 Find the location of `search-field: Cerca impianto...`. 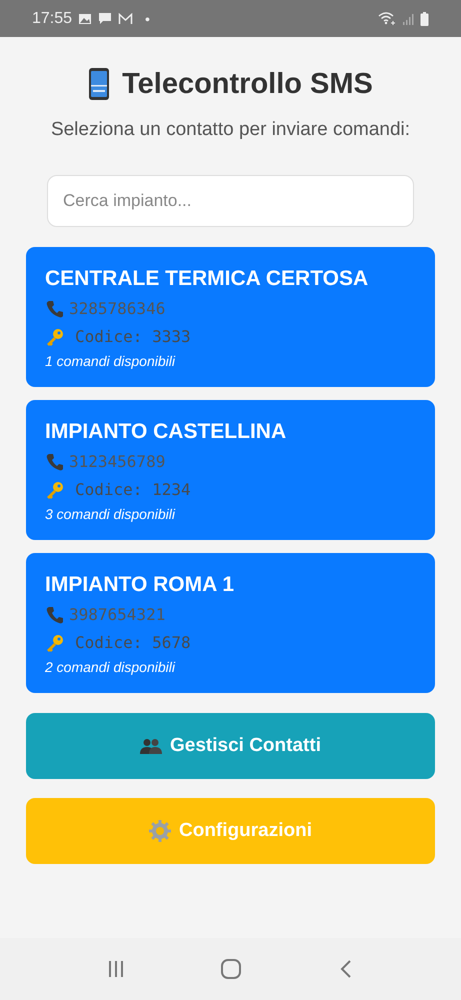

search-field: Cerca impianto... is located at coordinates (230, 201).